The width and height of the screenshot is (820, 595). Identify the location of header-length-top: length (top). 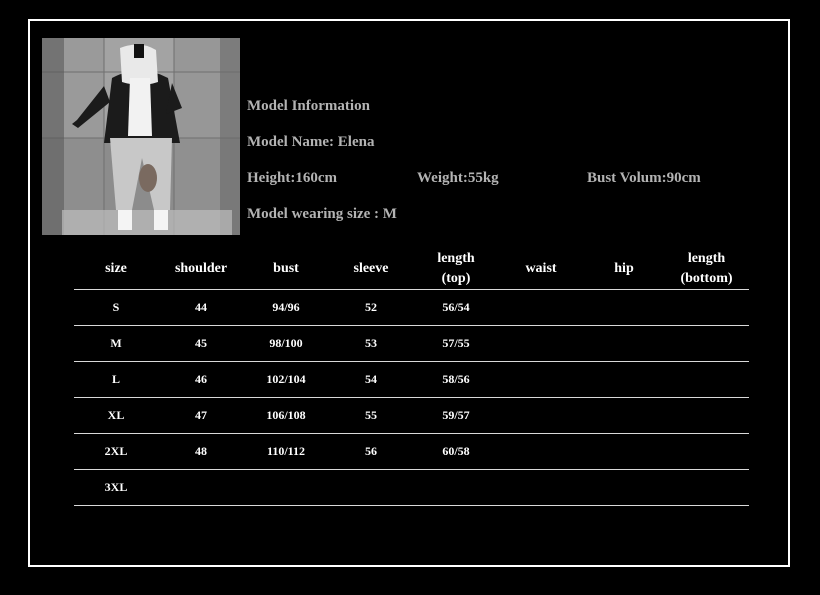
(456, 269).